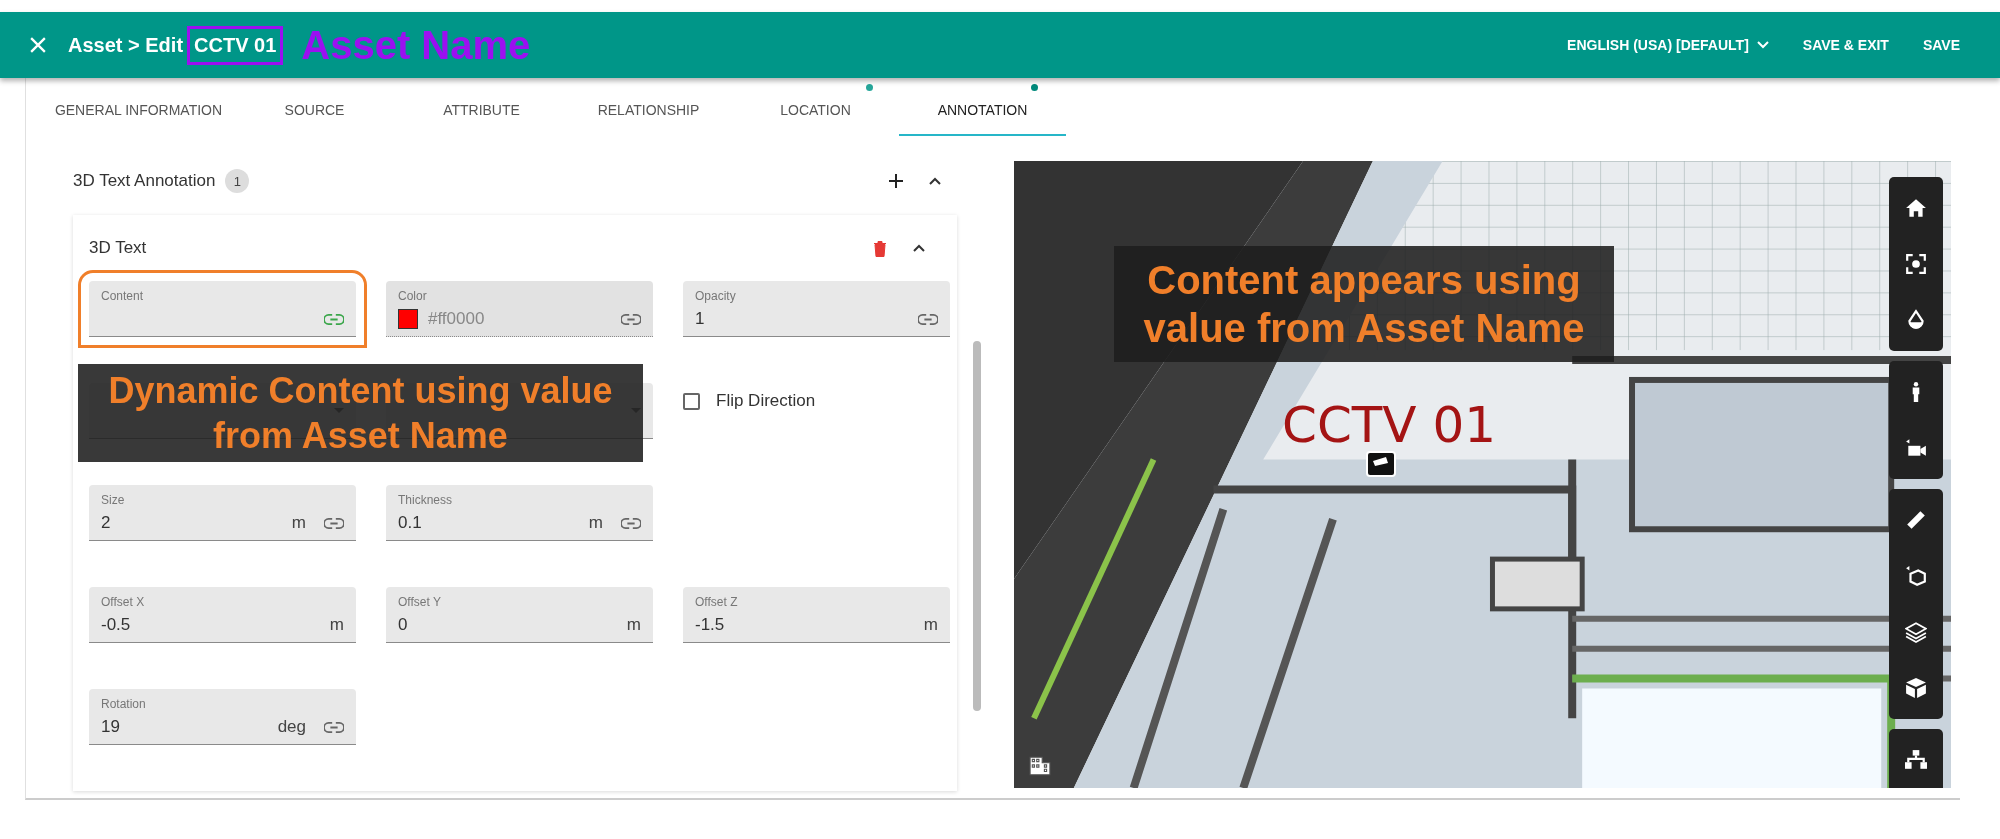 The height and width of the screenshot is (839, 2000). I want to click on 3d-text-label: CCTV 01, so click(1389, 425).